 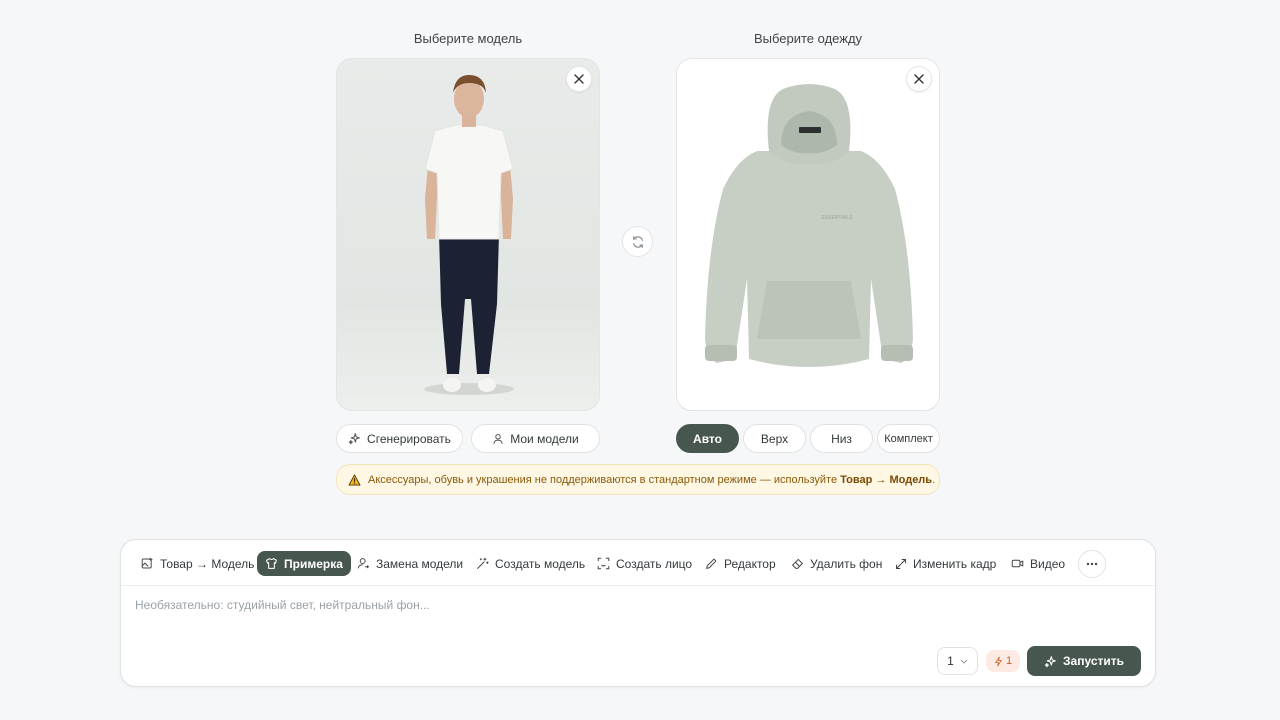 I want to click on clothing-image-panel: ESSENTIALS, so click(x=808, y=234).